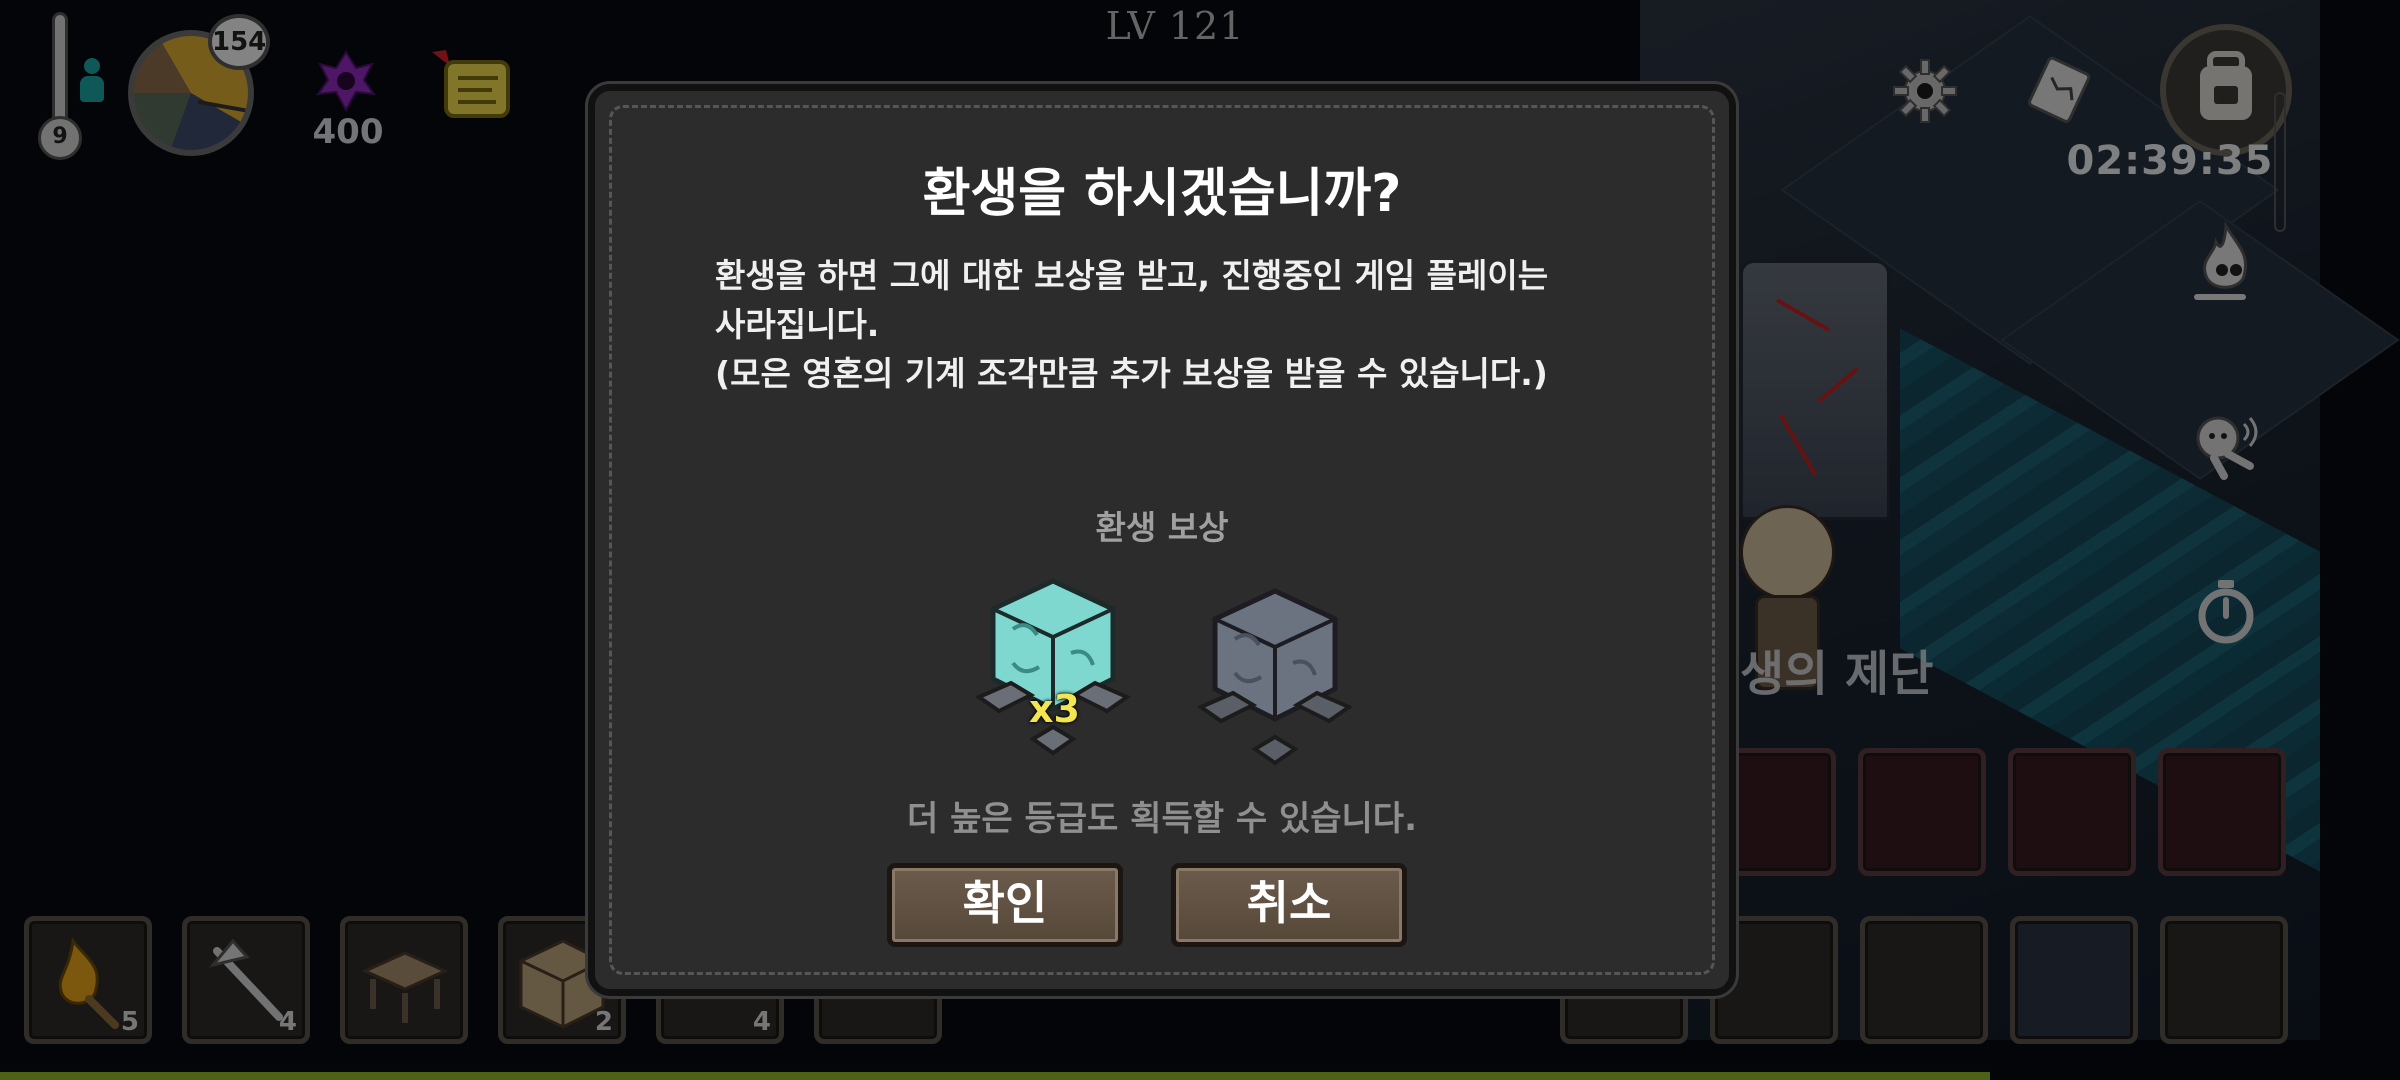 The width and height of the screenshot is (2400, 1080). I want to click on reward-cube-teal: x3, so click(1053, 674).